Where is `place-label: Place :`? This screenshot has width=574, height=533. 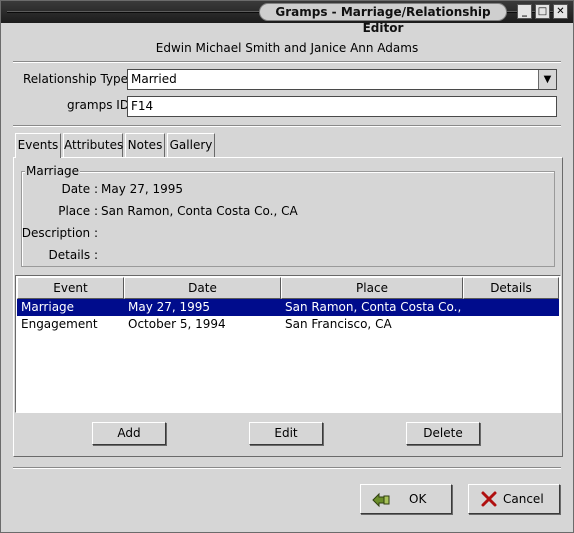
place-label: Place : is located at coordinates (78, 211).